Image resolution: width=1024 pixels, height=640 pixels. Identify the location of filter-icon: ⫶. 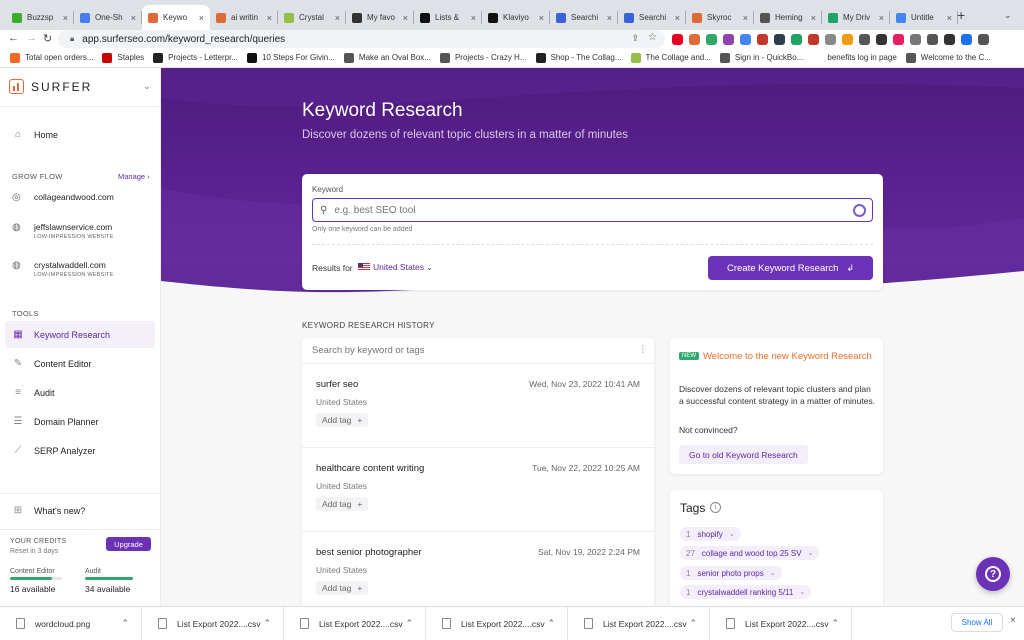
(643, 350).